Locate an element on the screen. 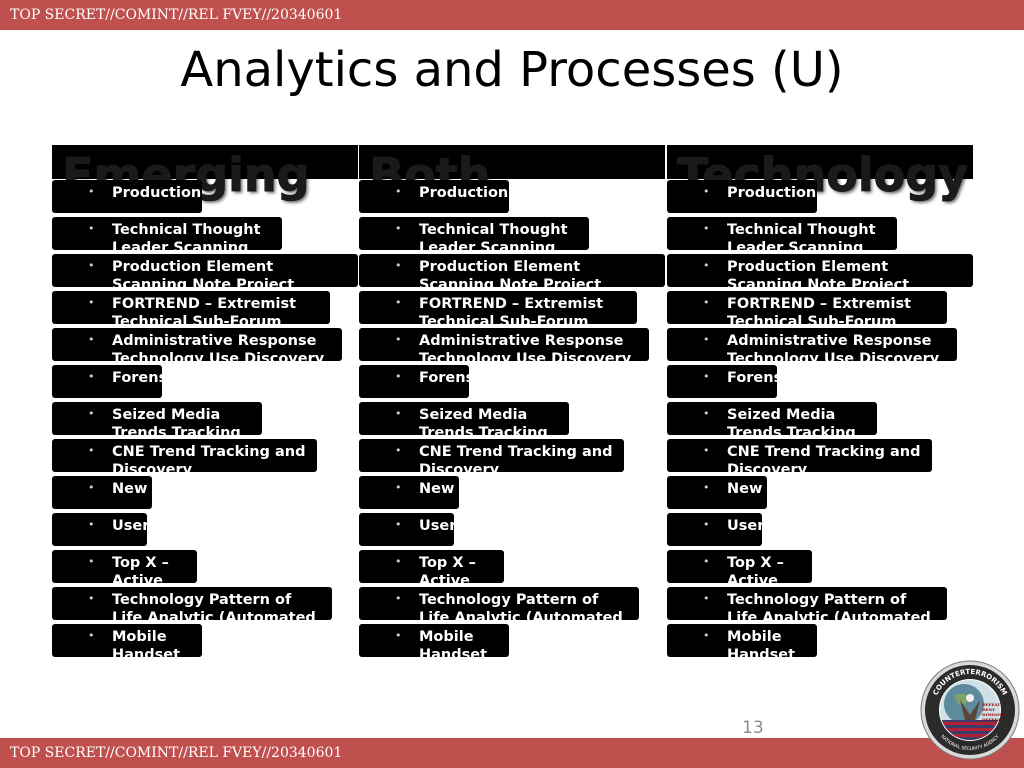 This screenshot has width=1024, height=768. slide-title: Analytics and Processes (U) is located at coordinates (512, 70).